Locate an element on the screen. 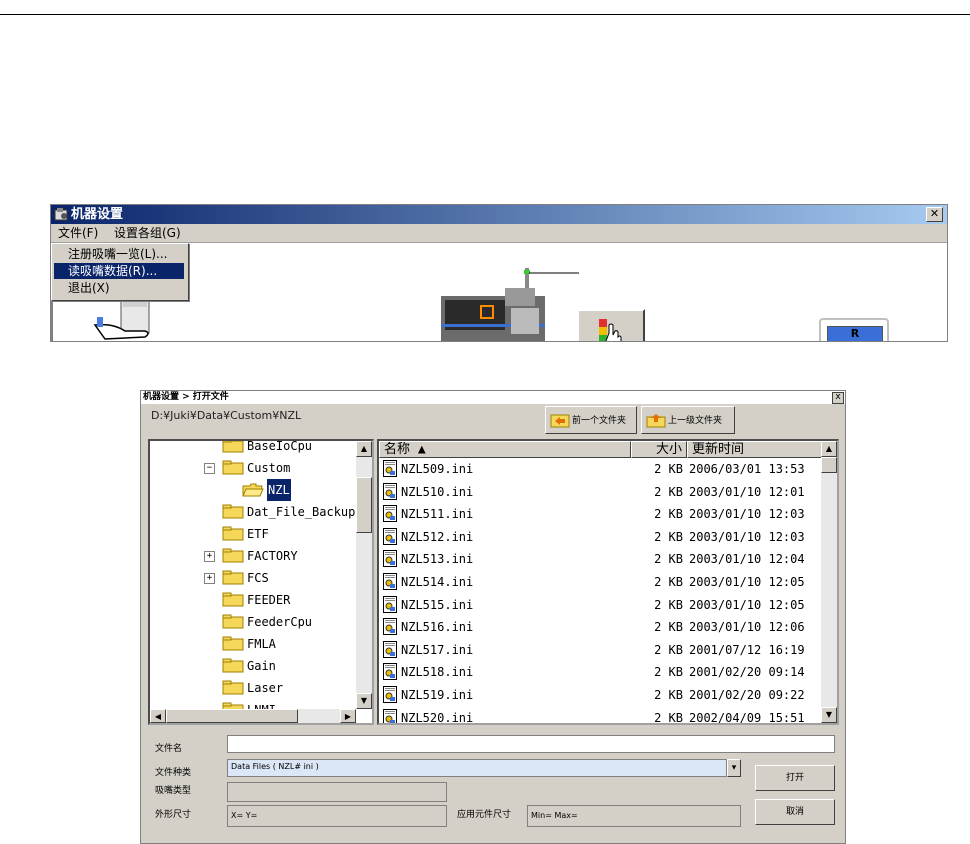  list-scroll-up-arrow-icon: ▲ is located at coordinates (829, 449).